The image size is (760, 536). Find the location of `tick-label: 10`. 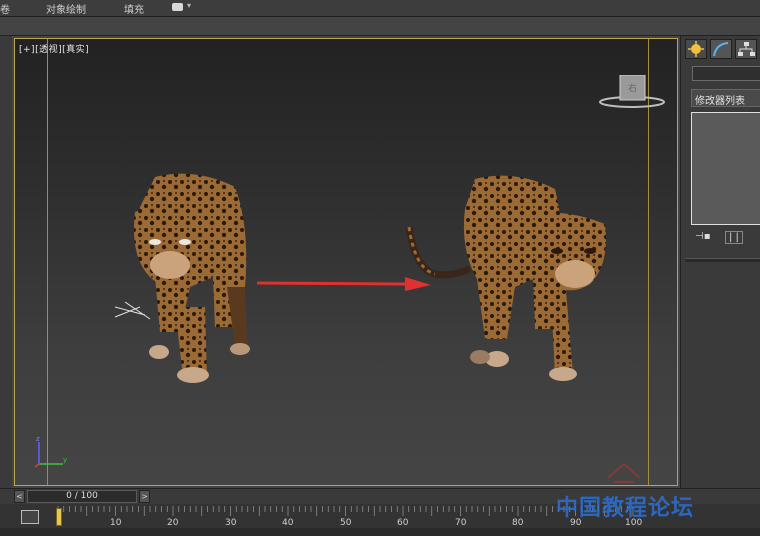

tick-label: 10 is located at coordinates (116, 523).